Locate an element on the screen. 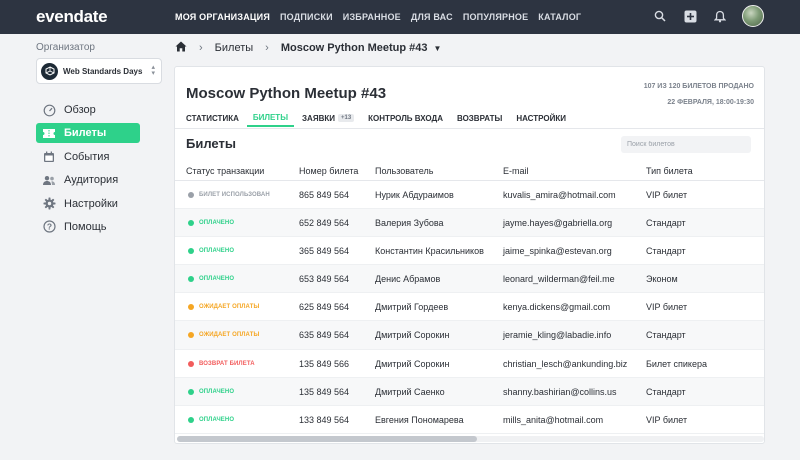 The width and height of the screenshot is (800, 460). status-label: ОЖИДАЕТ ОПЛАТЫ is located at coordinates (229, 335).